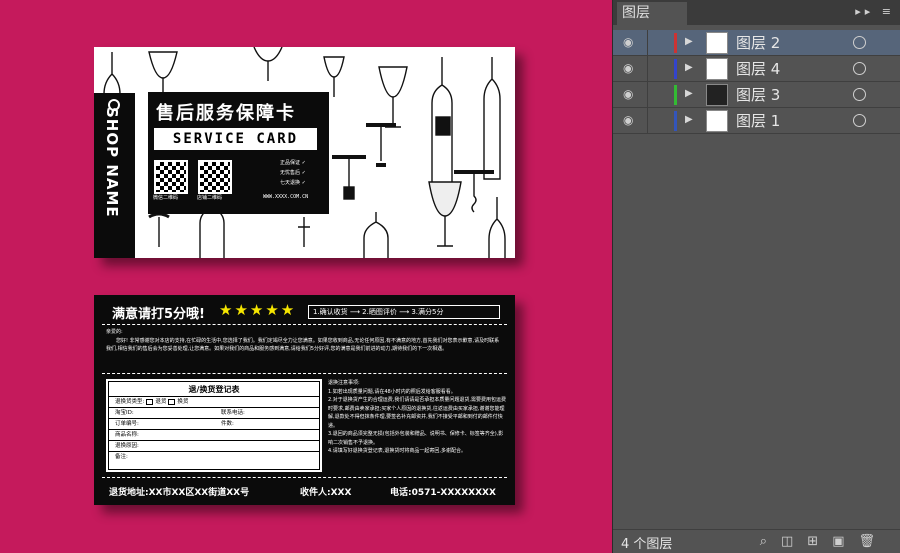 The height and width of the screenshot is (553, 900). What do you see at coordinates (845, 541) in the screenshot?
I see `new-layer-icon: ▣` at bounding box center [845, 541].